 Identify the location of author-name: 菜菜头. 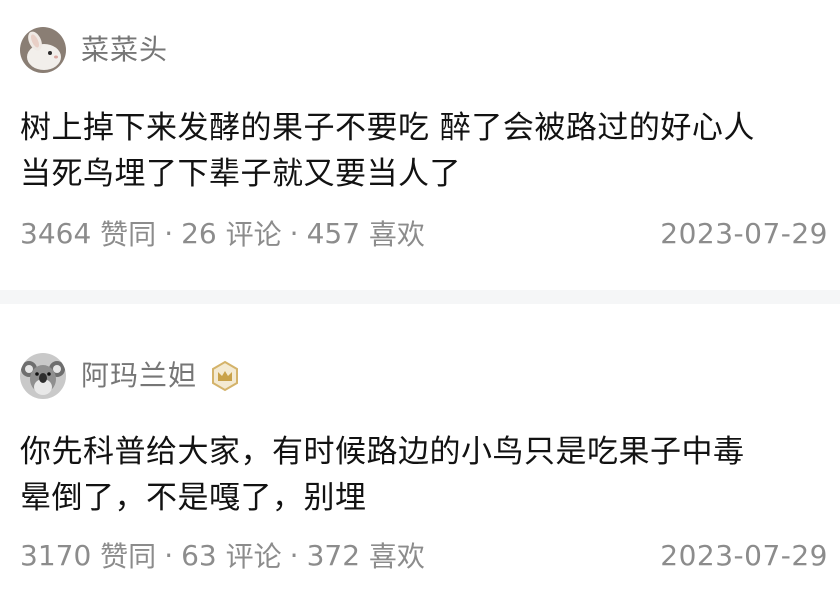
(124, 50).